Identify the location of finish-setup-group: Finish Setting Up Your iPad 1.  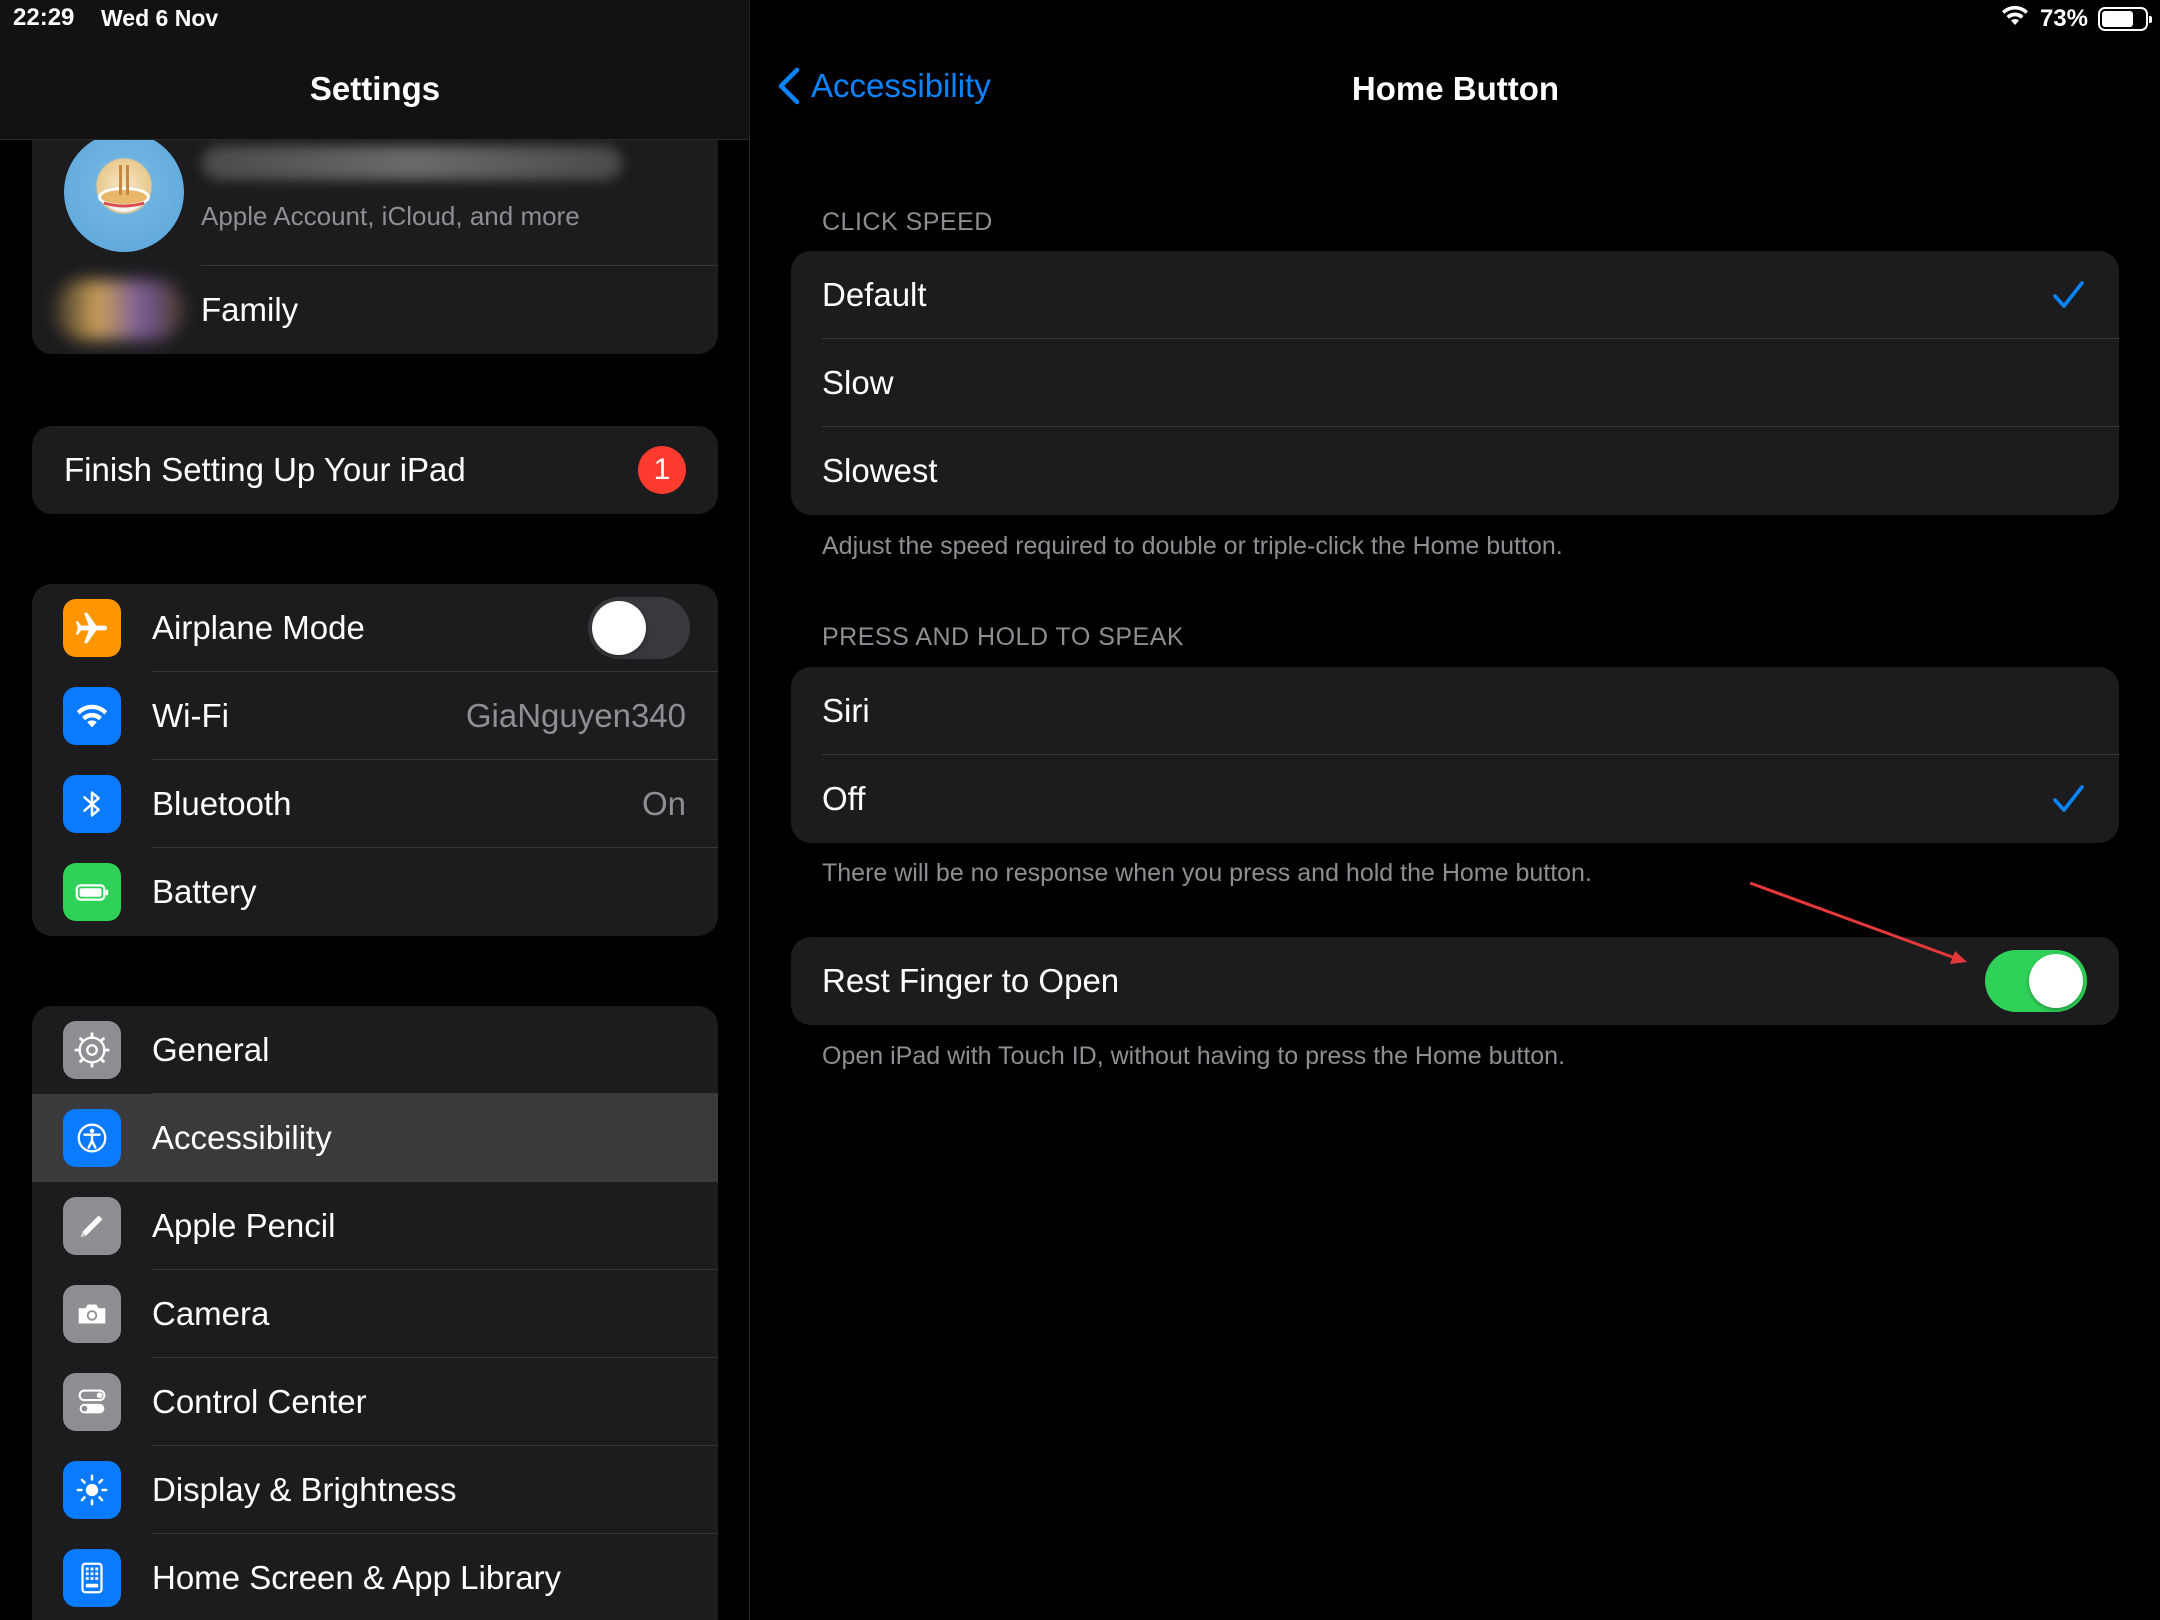
(375, 470).